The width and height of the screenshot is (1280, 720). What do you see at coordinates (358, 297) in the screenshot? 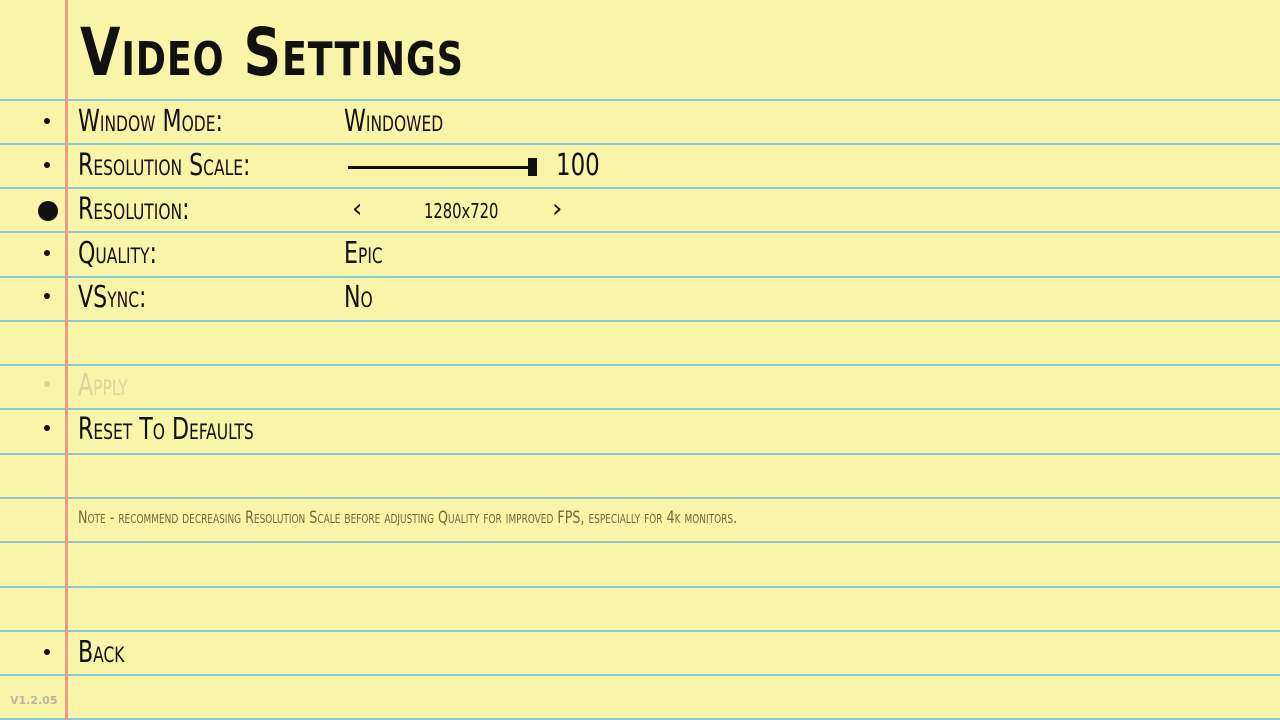
I see `vsync-value: No` at bounding box center [358, 297].